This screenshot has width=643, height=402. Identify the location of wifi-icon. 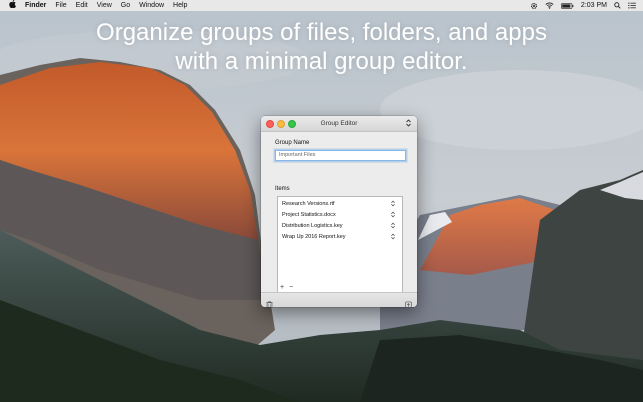
(549, 5).